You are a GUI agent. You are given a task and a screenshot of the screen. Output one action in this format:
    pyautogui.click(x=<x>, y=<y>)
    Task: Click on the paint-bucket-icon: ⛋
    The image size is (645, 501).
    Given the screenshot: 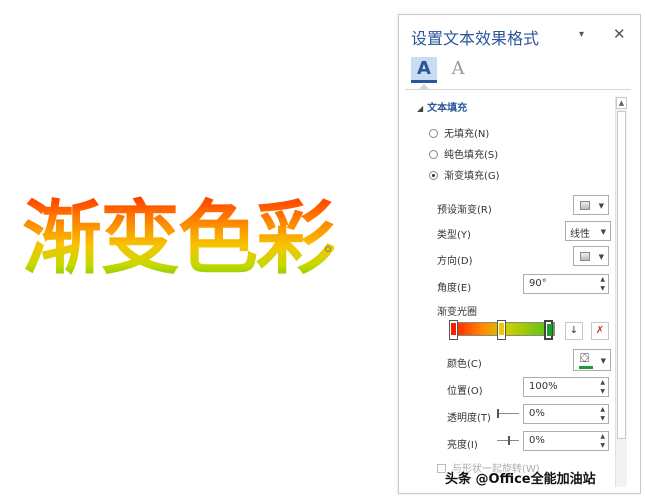 What is the action you would take?
    pyautogui.click(x=585, y=358)
    